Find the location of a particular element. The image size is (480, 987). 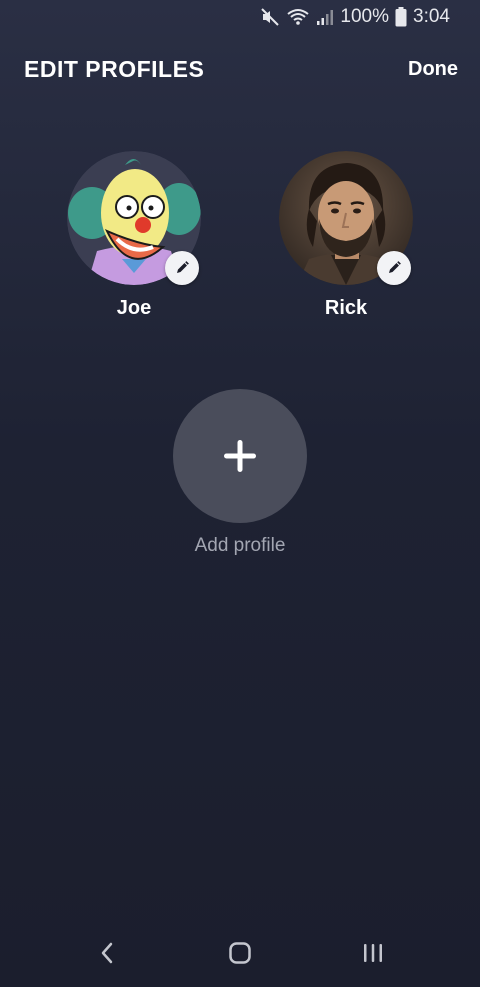

add-profile-button is located at coordinates (240, 456).